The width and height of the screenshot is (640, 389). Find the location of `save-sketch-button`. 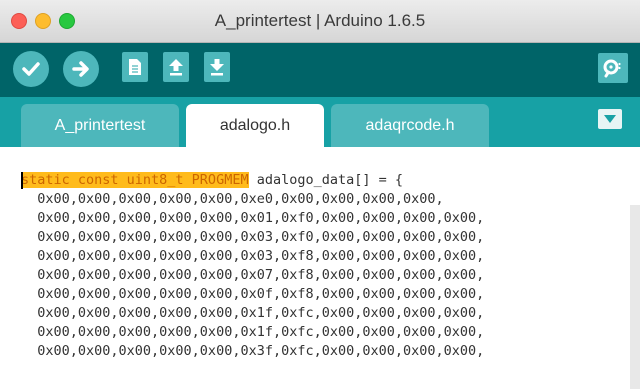

save-sketch-button is located at coordinates (217, 67).